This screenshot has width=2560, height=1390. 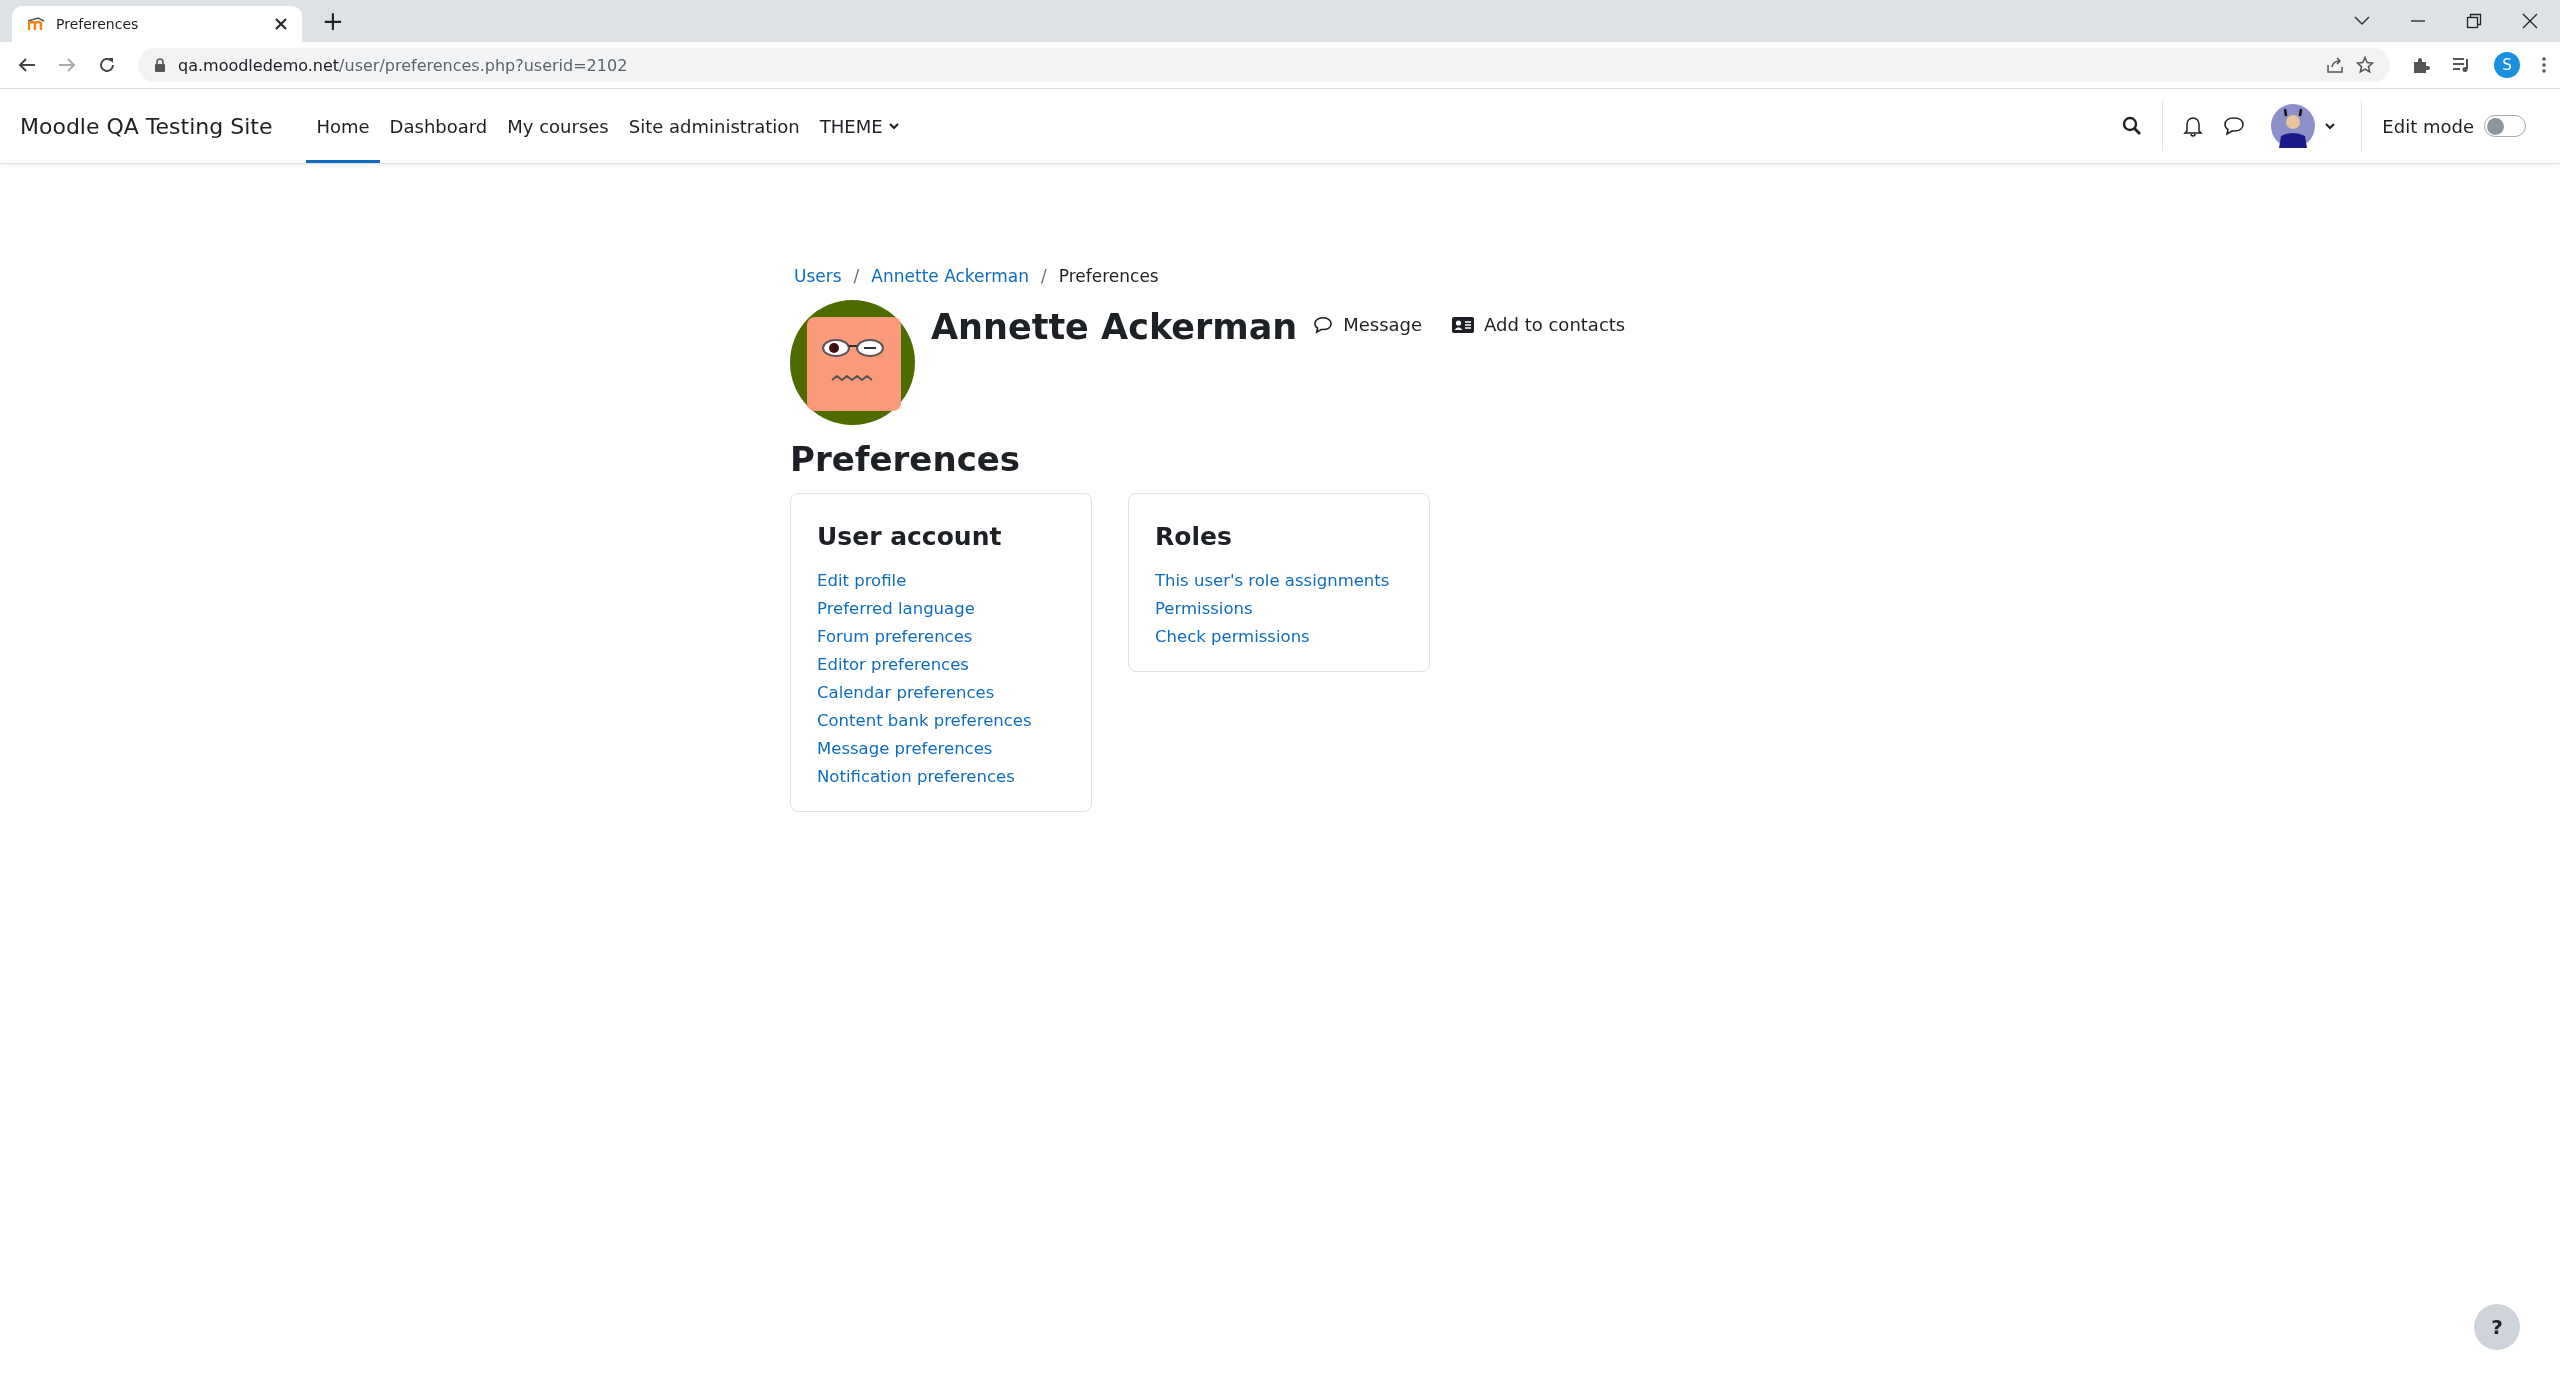 What do you see at coordinates (714, 126) in the screenshot?
I see `nav-link: Site administration` at bounding box center [714, 126].